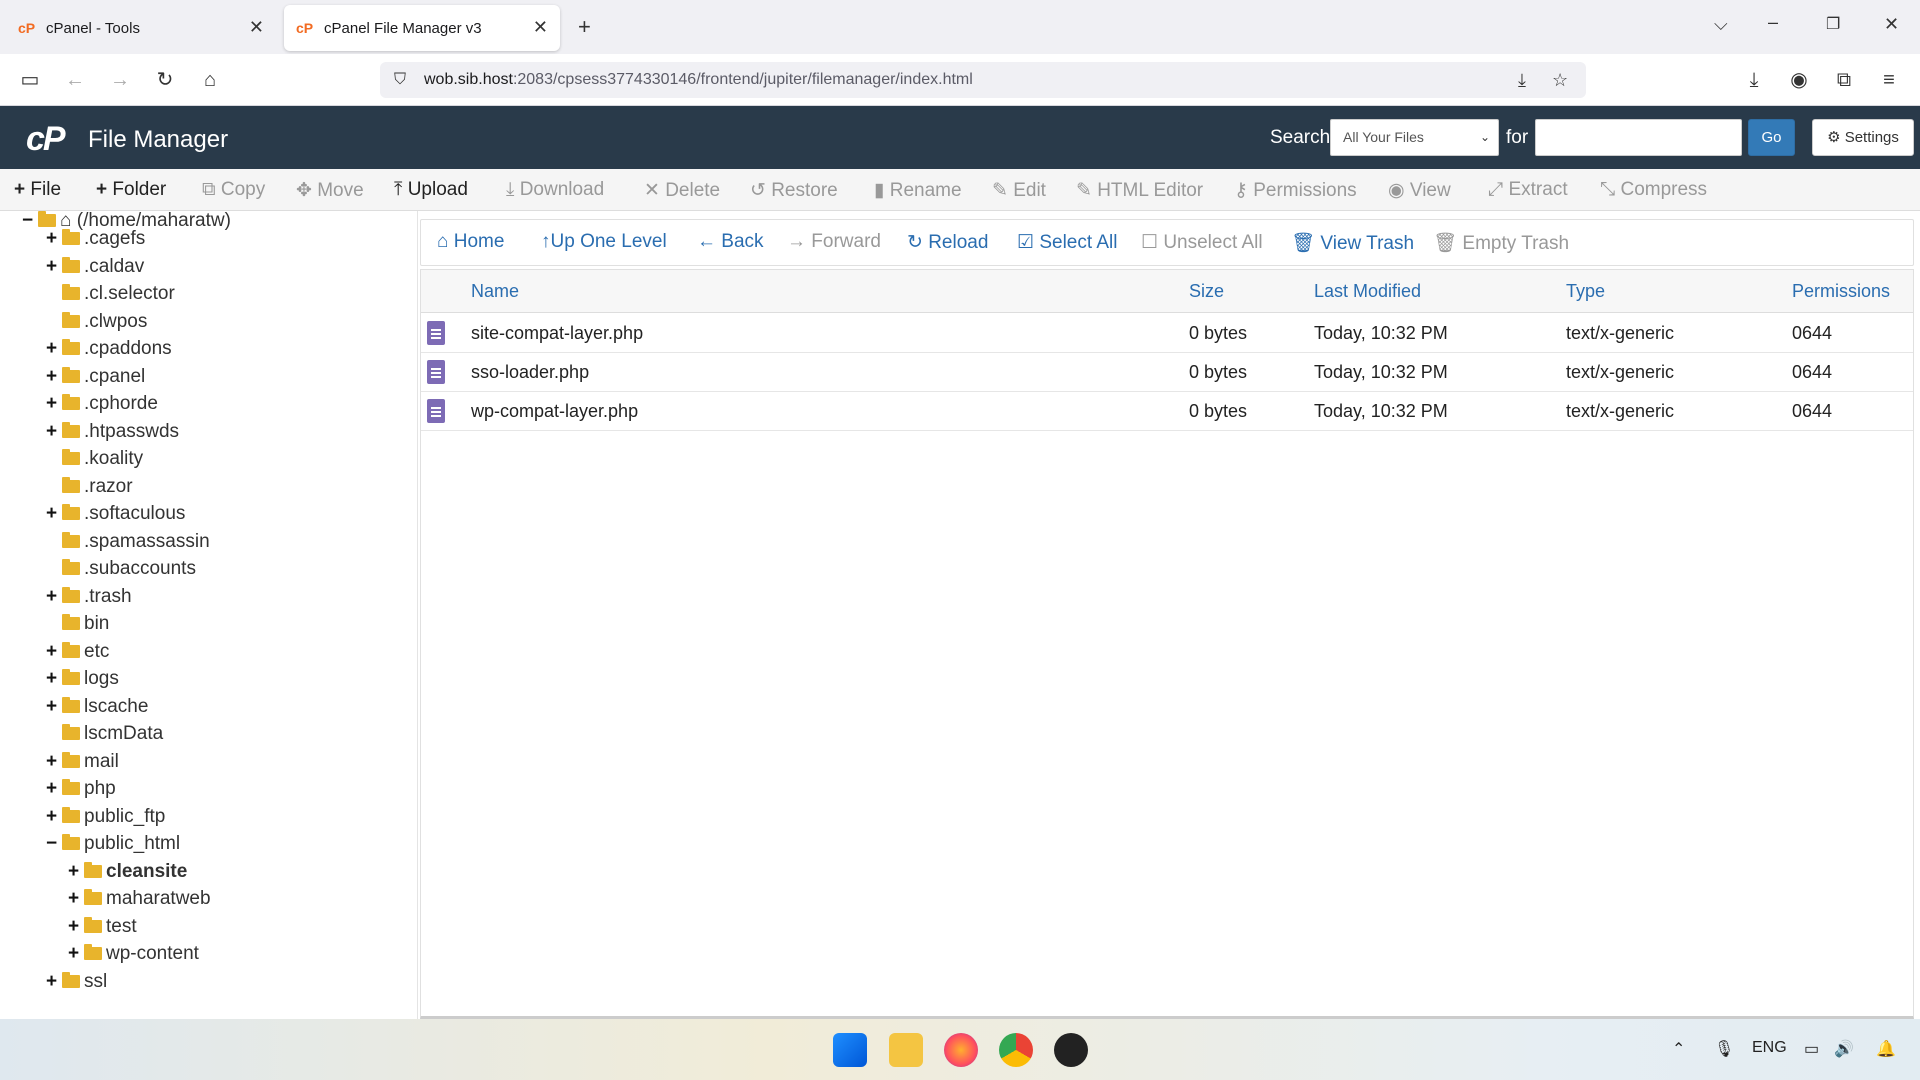 Image resolution: width=1920 pixels, height=1080 pixels. I want to click on forward-icon: →, so click(120, 80).